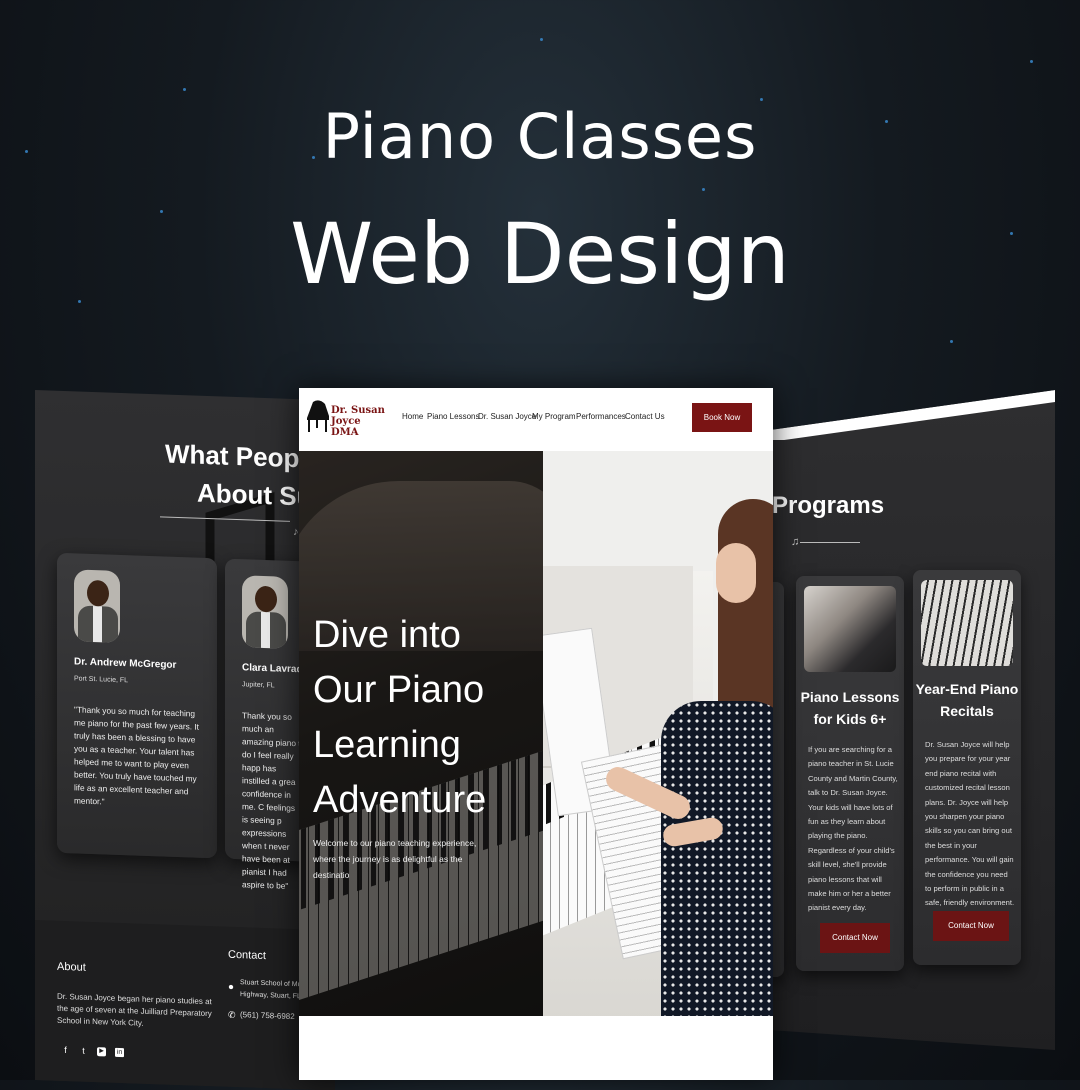  What do you see at coordinates (453, 416) in the screenshot?
I see `nav-piano-lessons: Piano Lessons` at bounding box center [453, 416].